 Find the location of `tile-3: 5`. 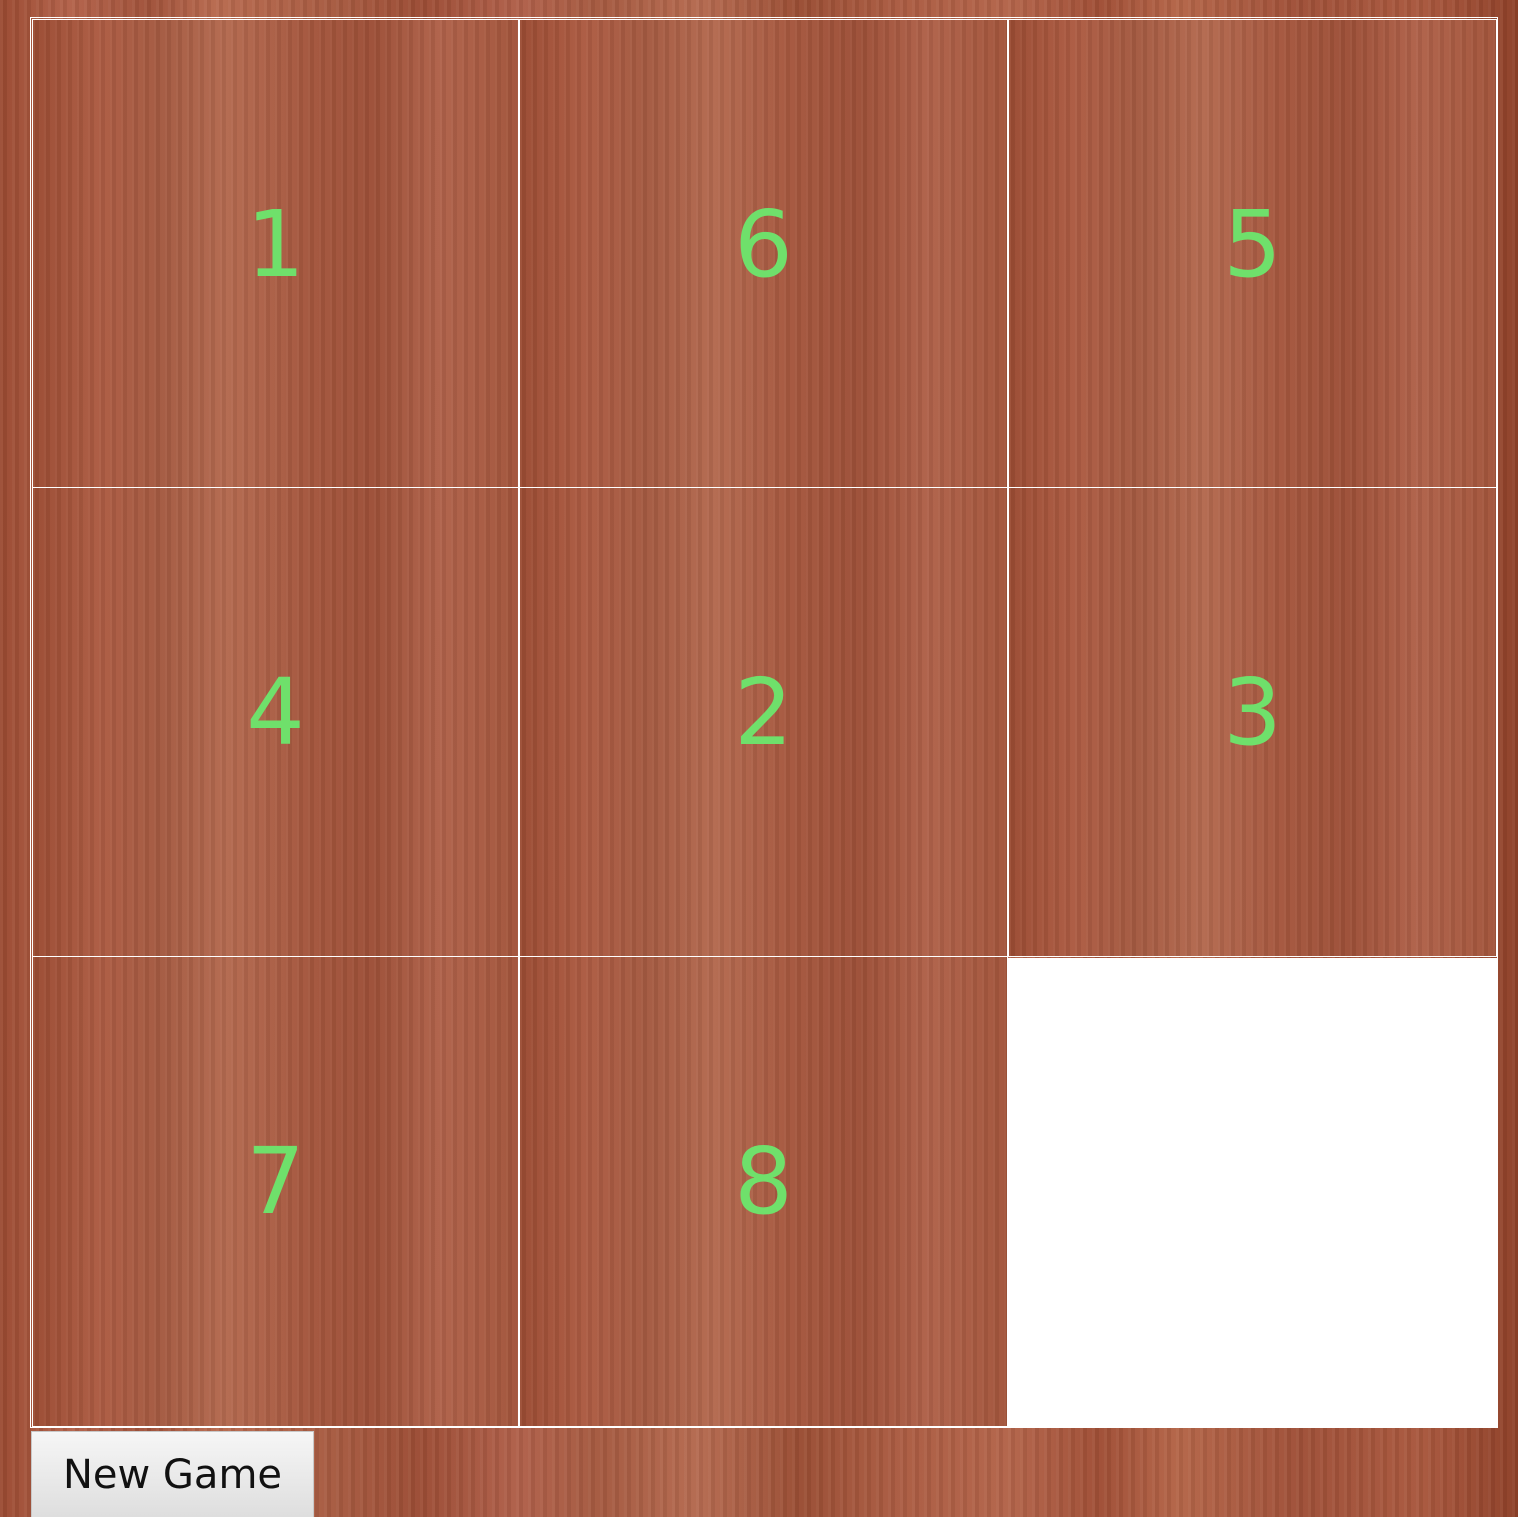

tile-3: 5 is located at coordinates (1252, 254).